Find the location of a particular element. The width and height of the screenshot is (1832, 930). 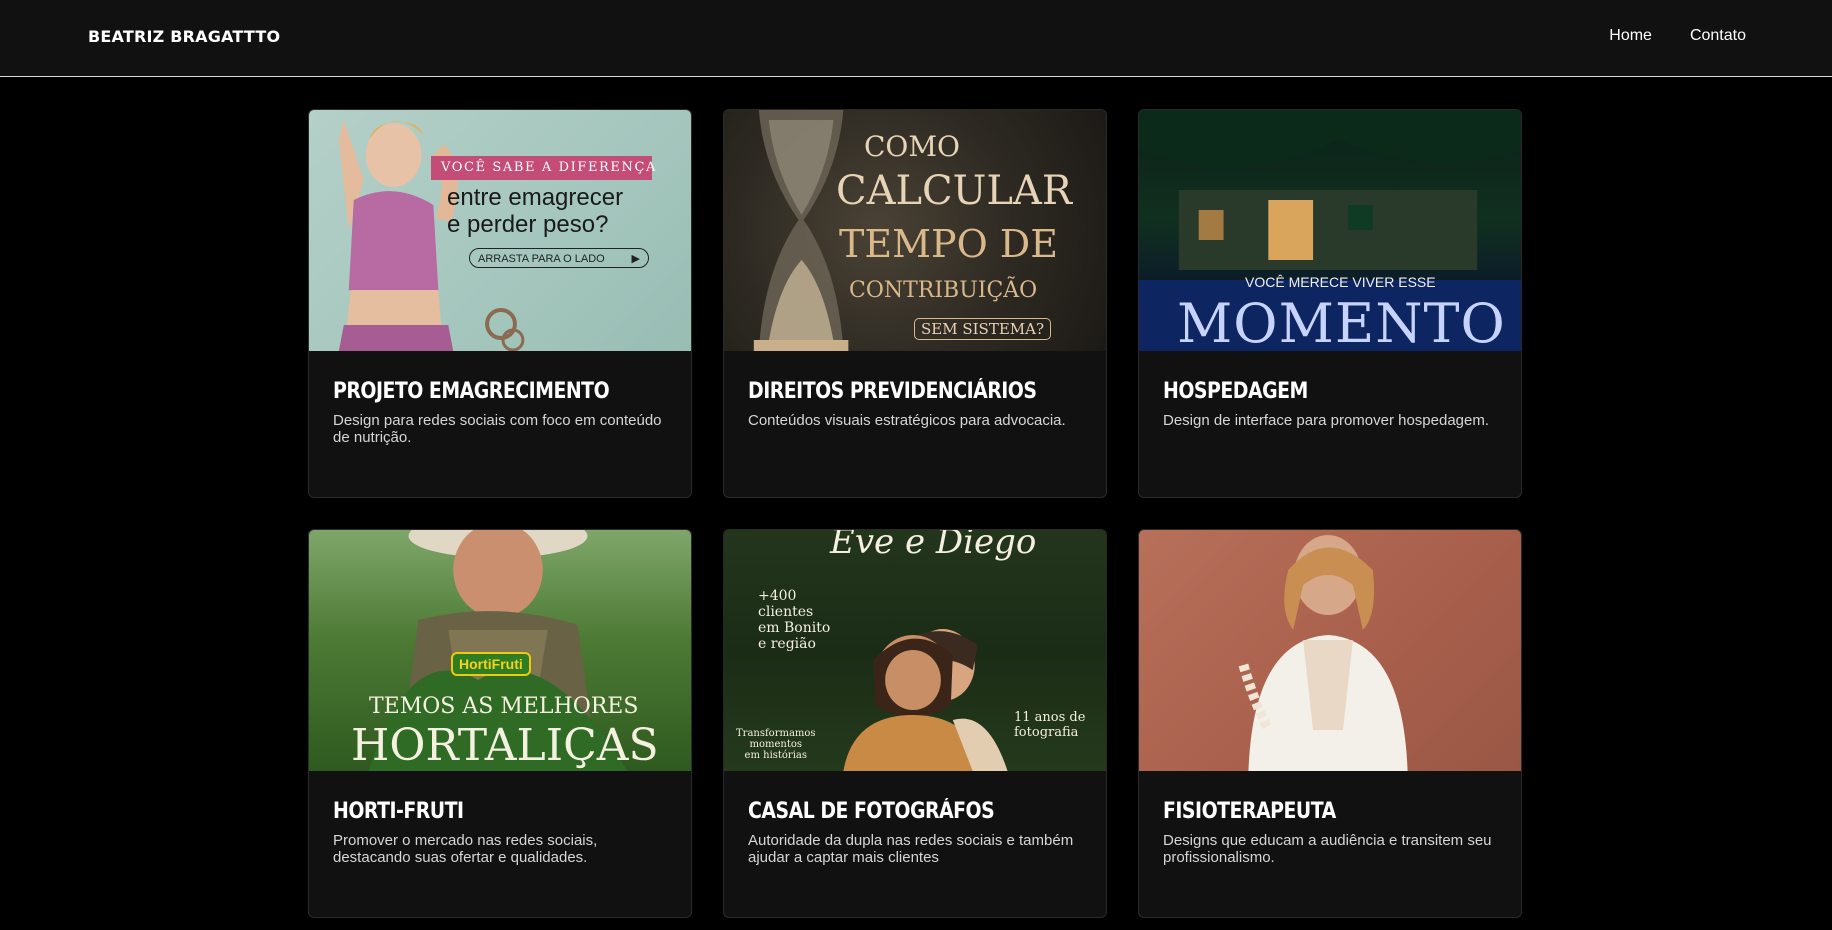

card-title: HORTI-FRUTI is located at coordinates (398, 811).